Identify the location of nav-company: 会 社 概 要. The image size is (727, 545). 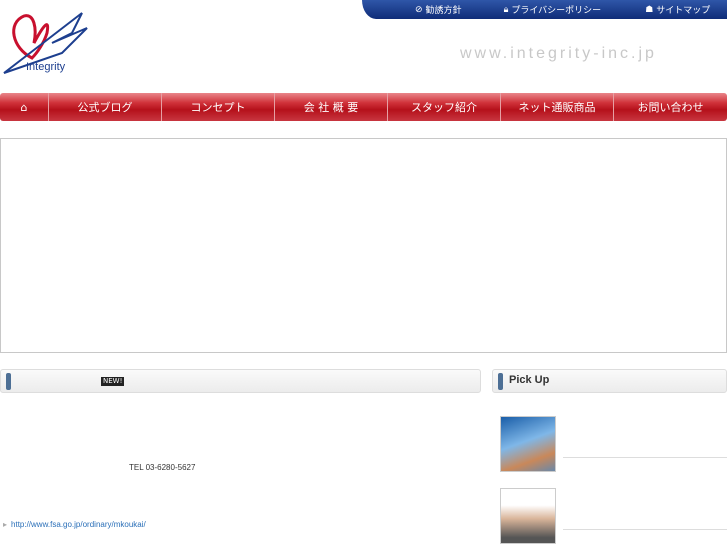
(331, 107).